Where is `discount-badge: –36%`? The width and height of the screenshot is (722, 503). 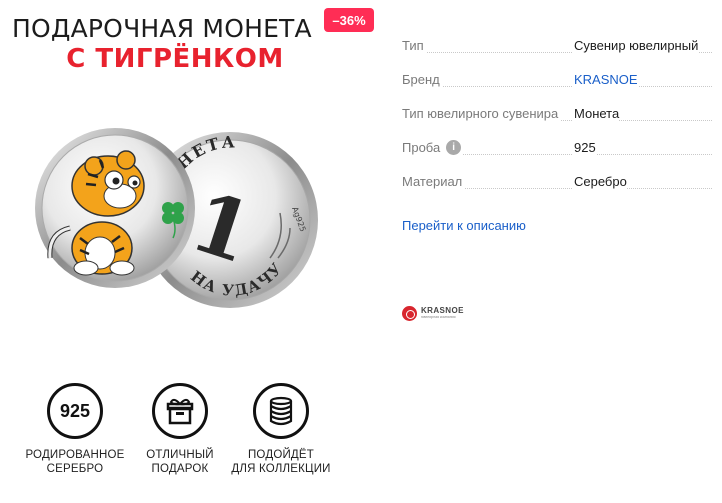
discount-badge: –36% is located at coordinates (349, 20).